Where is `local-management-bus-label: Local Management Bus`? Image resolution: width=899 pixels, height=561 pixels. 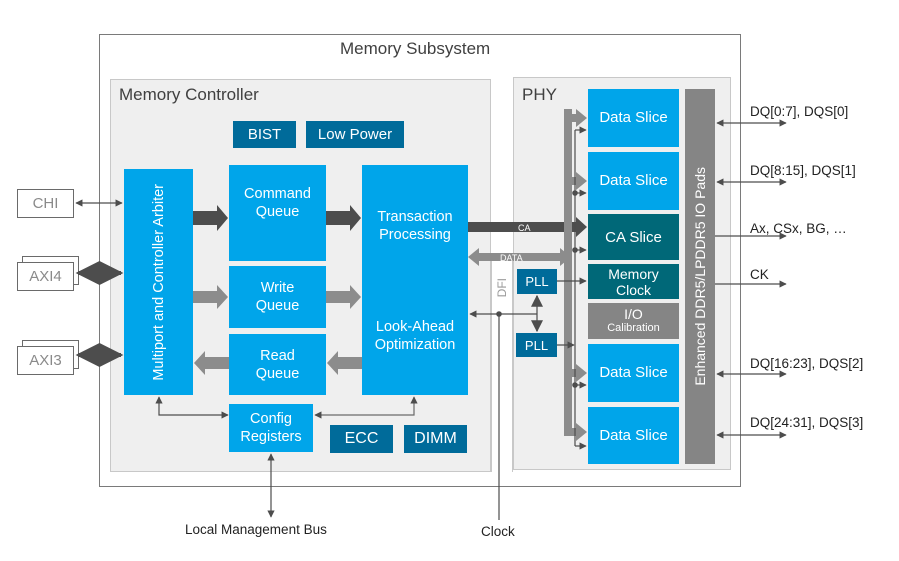
local-management-bus-label: Local Management Bus is located at coordinates (256, 529).